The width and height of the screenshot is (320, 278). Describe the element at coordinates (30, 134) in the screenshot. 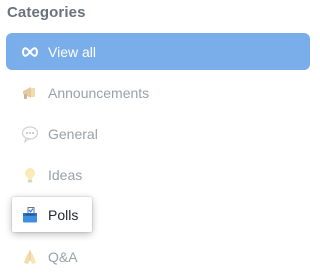

I see `speech-bubble-icon` at that location.